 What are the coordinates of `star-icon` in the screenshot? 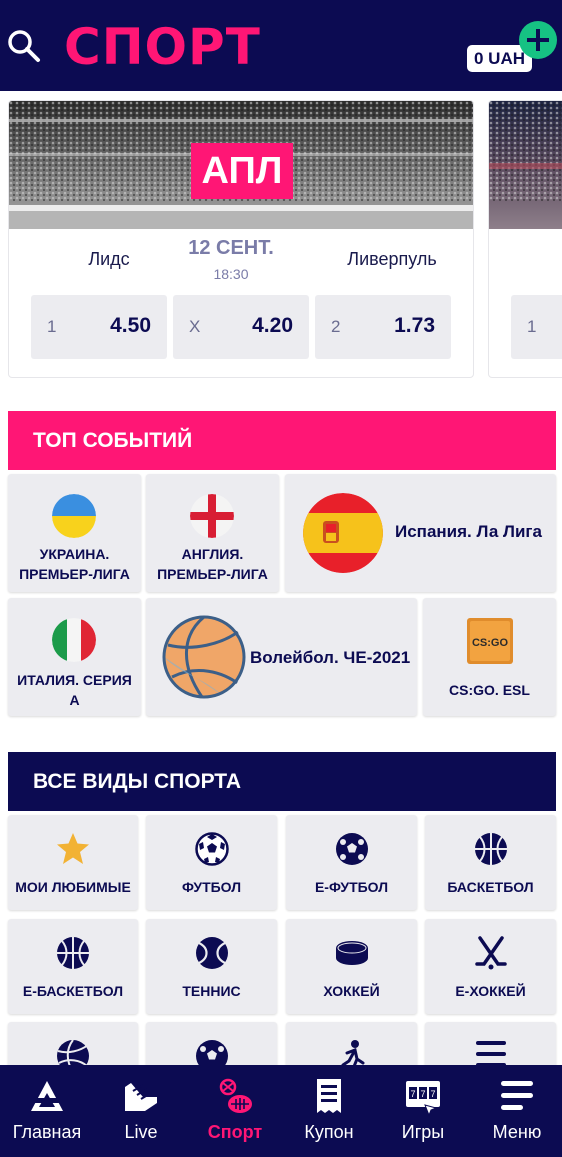 It's located at (73, 848).